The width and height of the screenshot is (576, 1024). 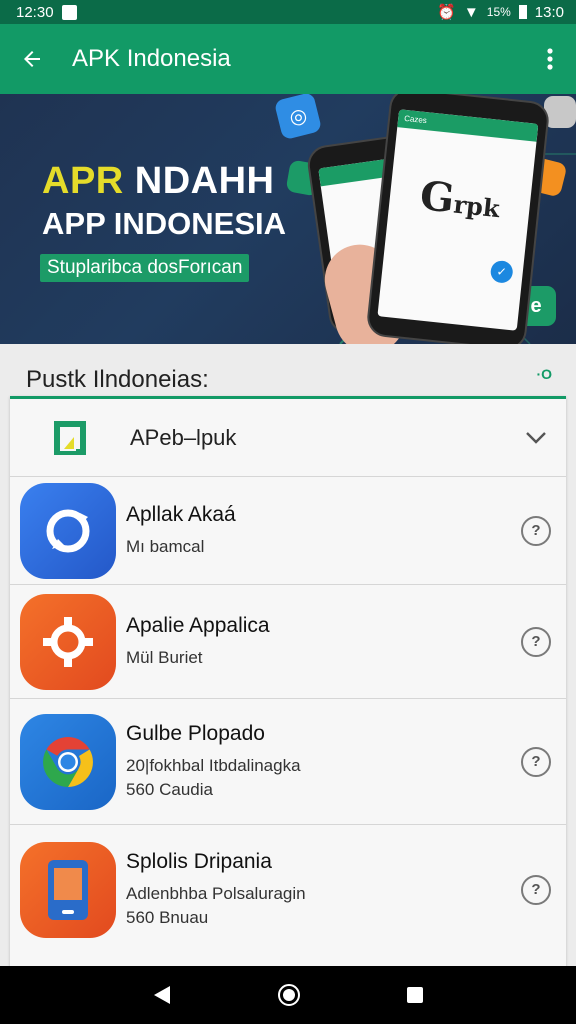 What do you see at coordinates (169, 789) in the screenshot?
I see `app-subtitle-2: 560 Caudia` at bounding box center [169, 789].